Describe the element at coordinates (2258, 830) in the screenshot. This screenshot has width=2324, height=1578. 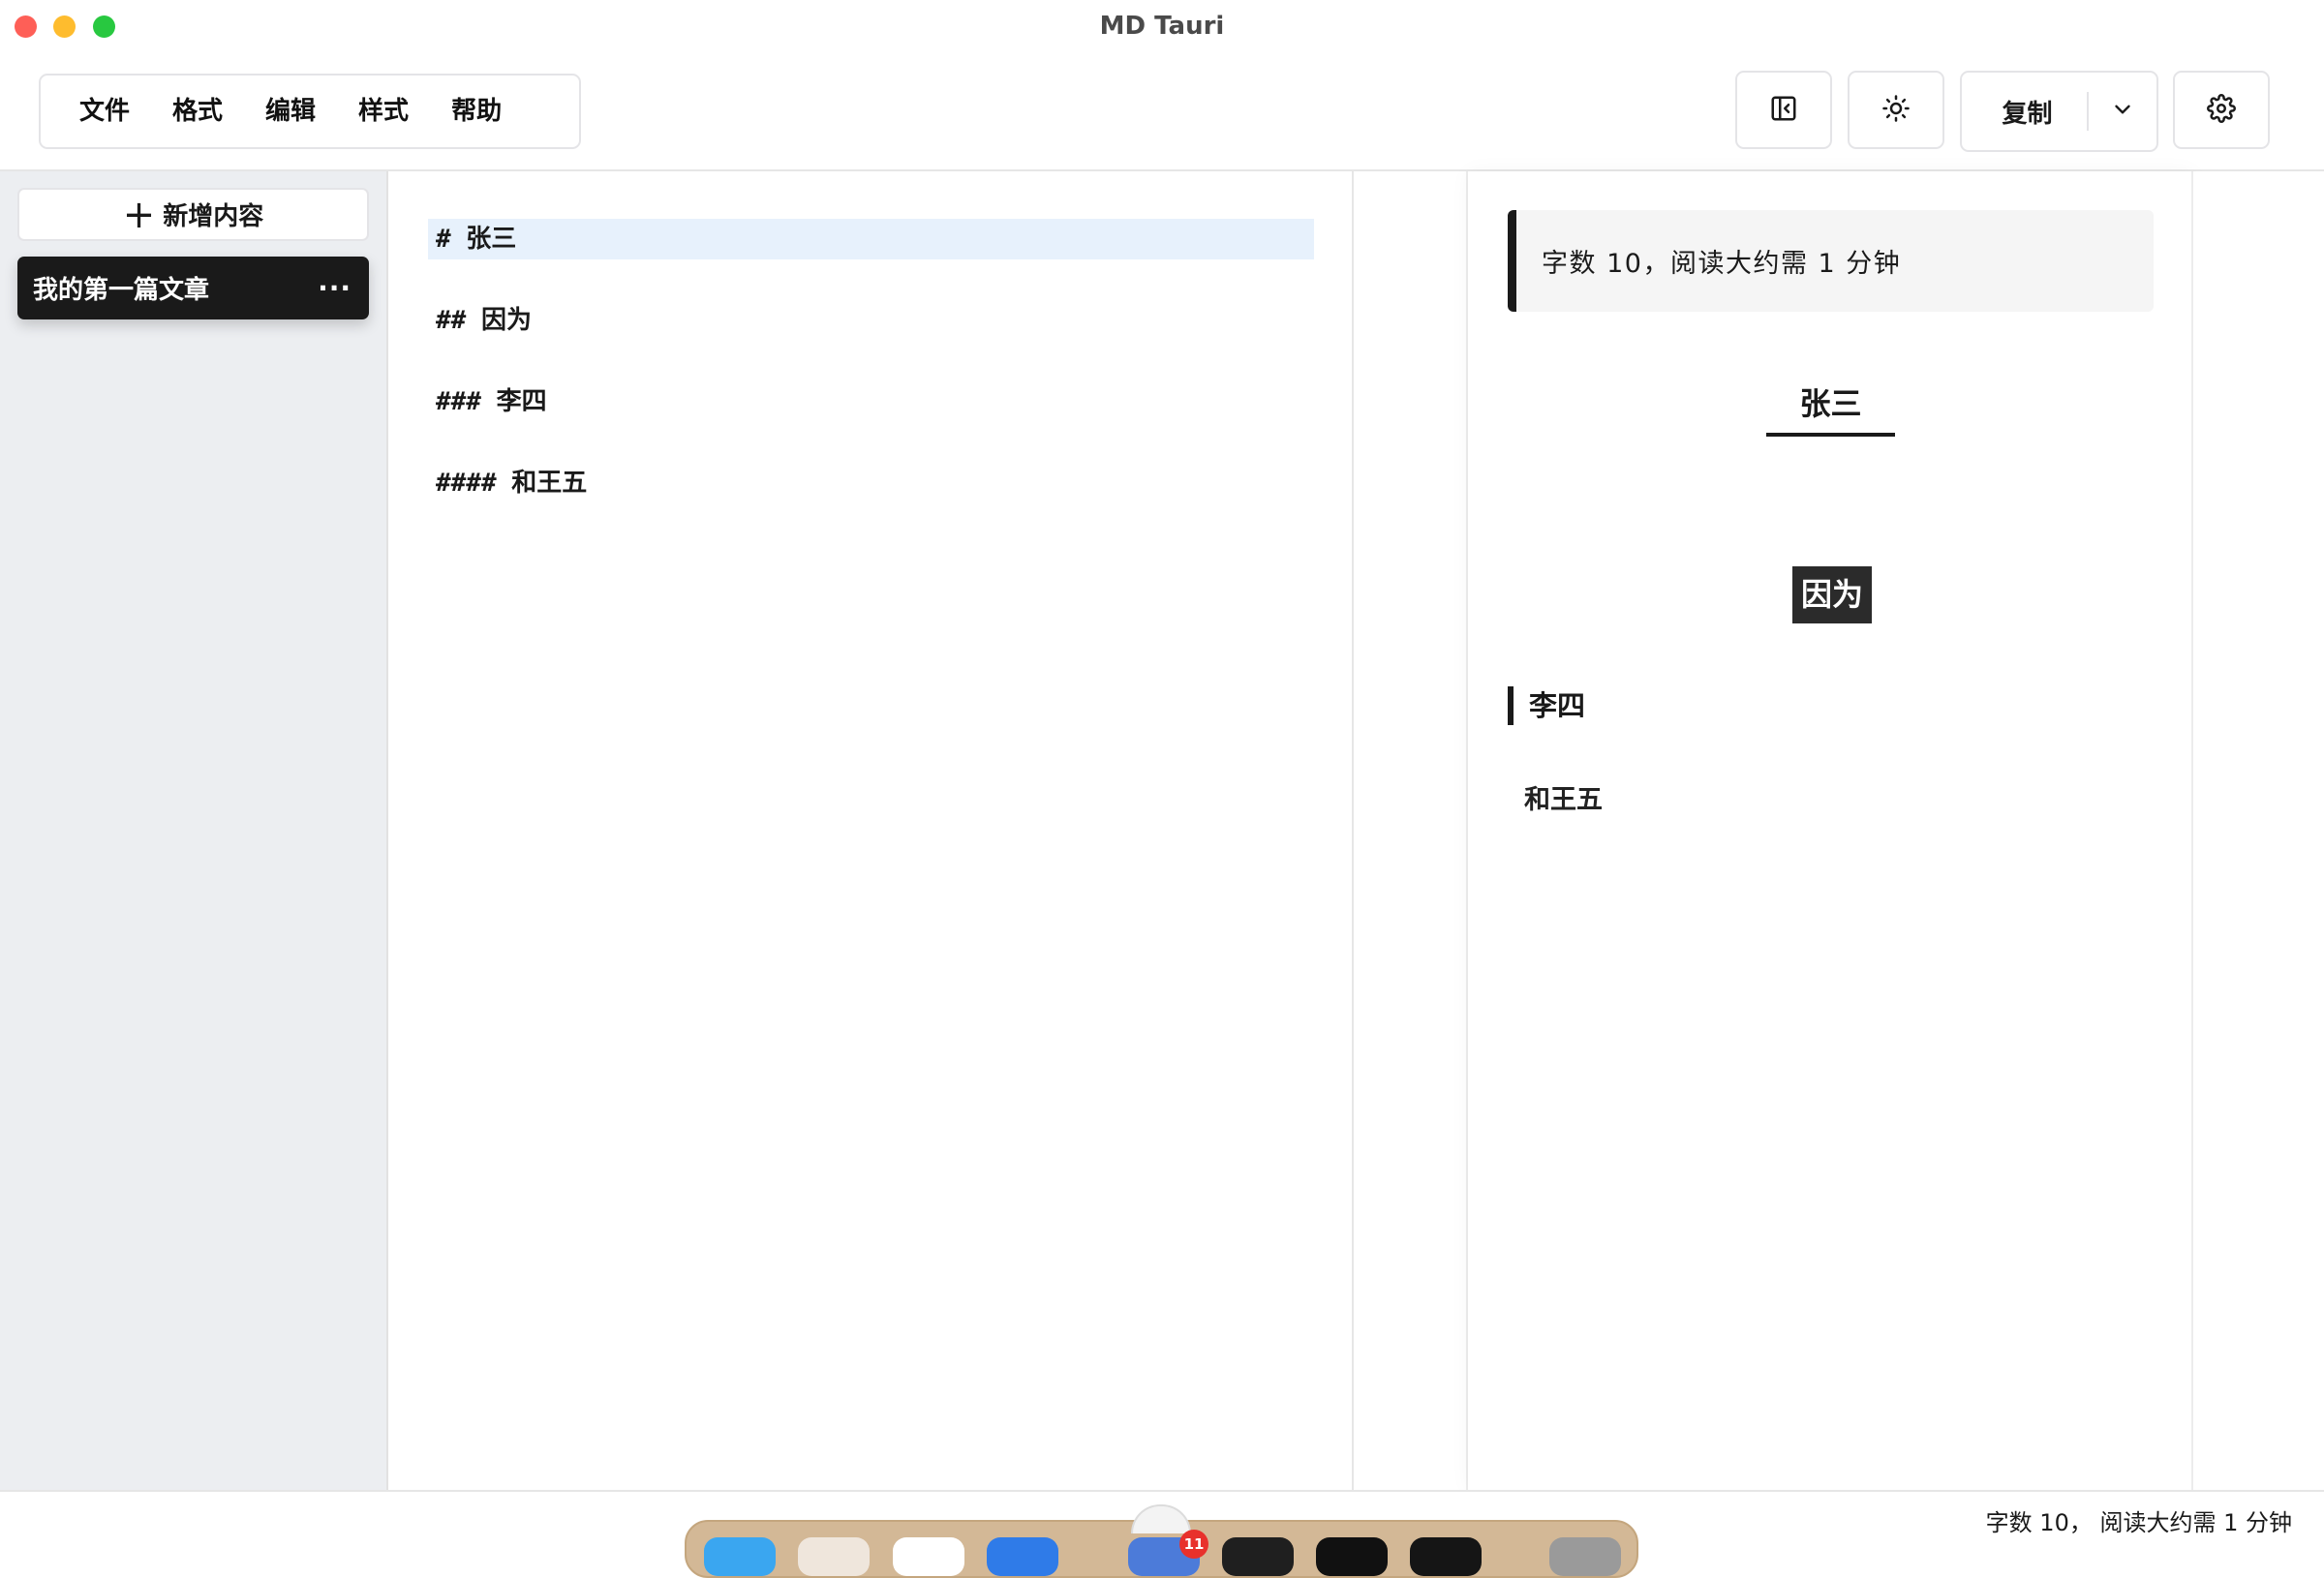
I see `right-gutter` at that location.